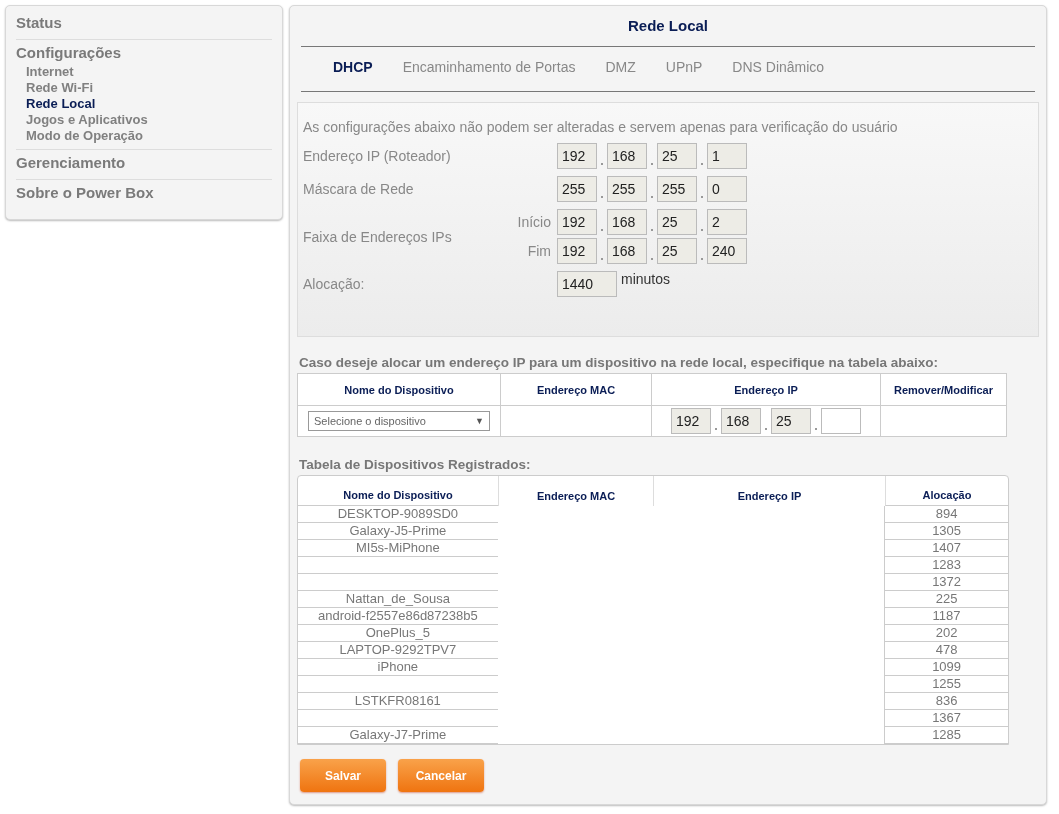 This screenshot has height=814, width=1059. I want to click on field-label: Máscara de Rede, so click(359, 189).